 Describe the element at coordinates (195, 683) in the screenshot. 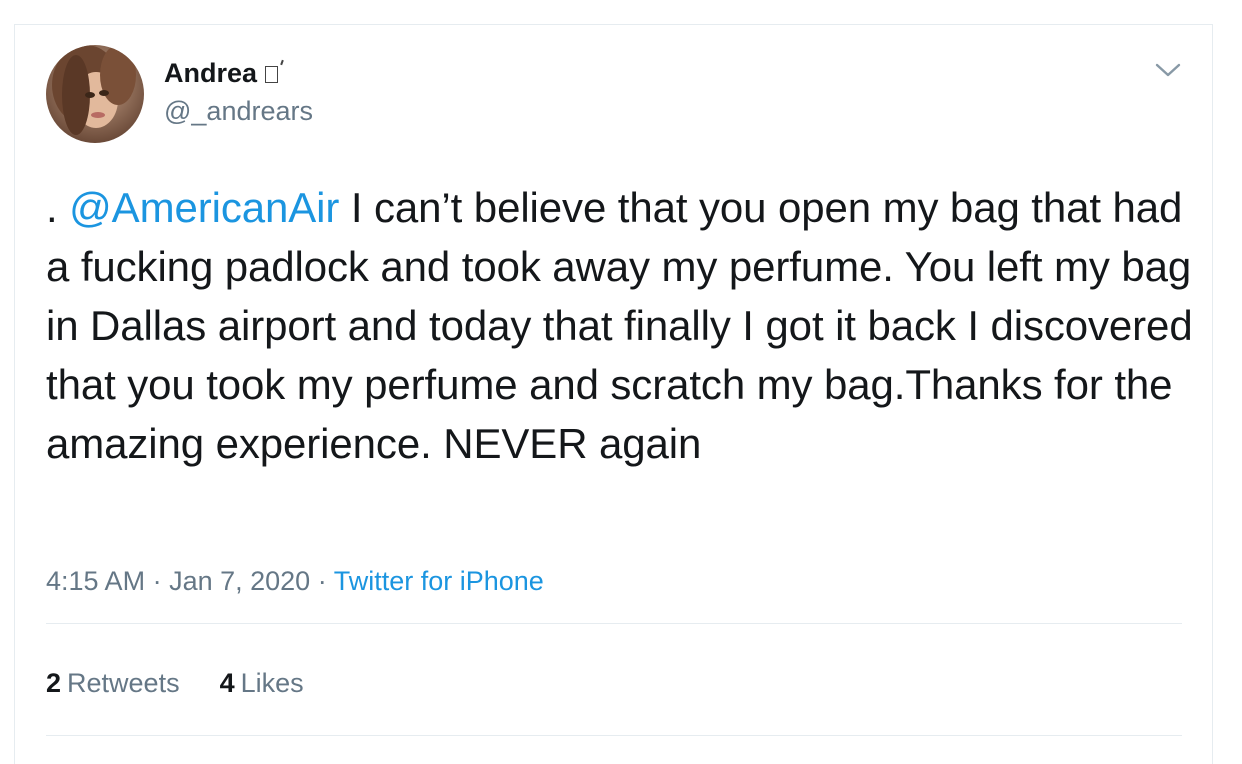

I see `tweet-stats: 2 Retweets 4 Likes` at that location.